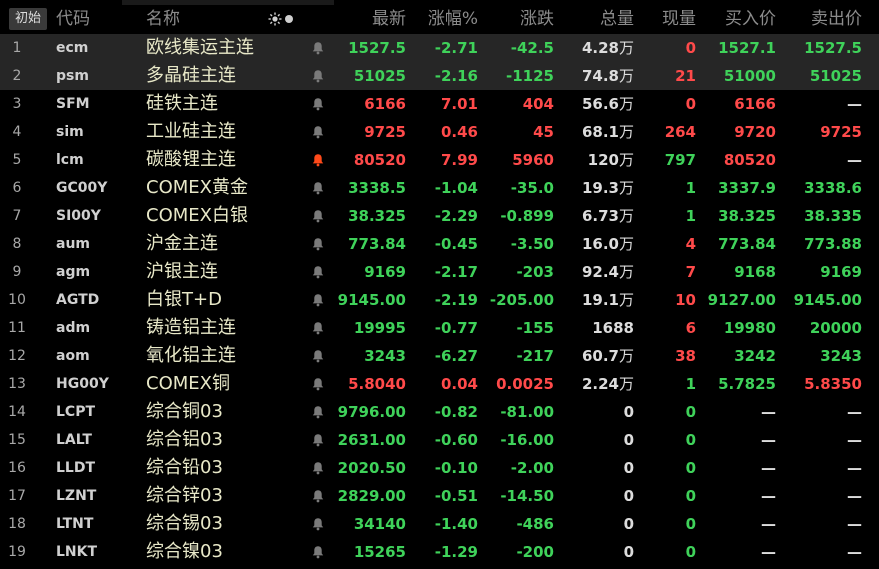 This screenshot has height=569, width=879. Describe the element at coordinates (385, 132) in the screenshot. I see `row-latest: 9725` at that location.